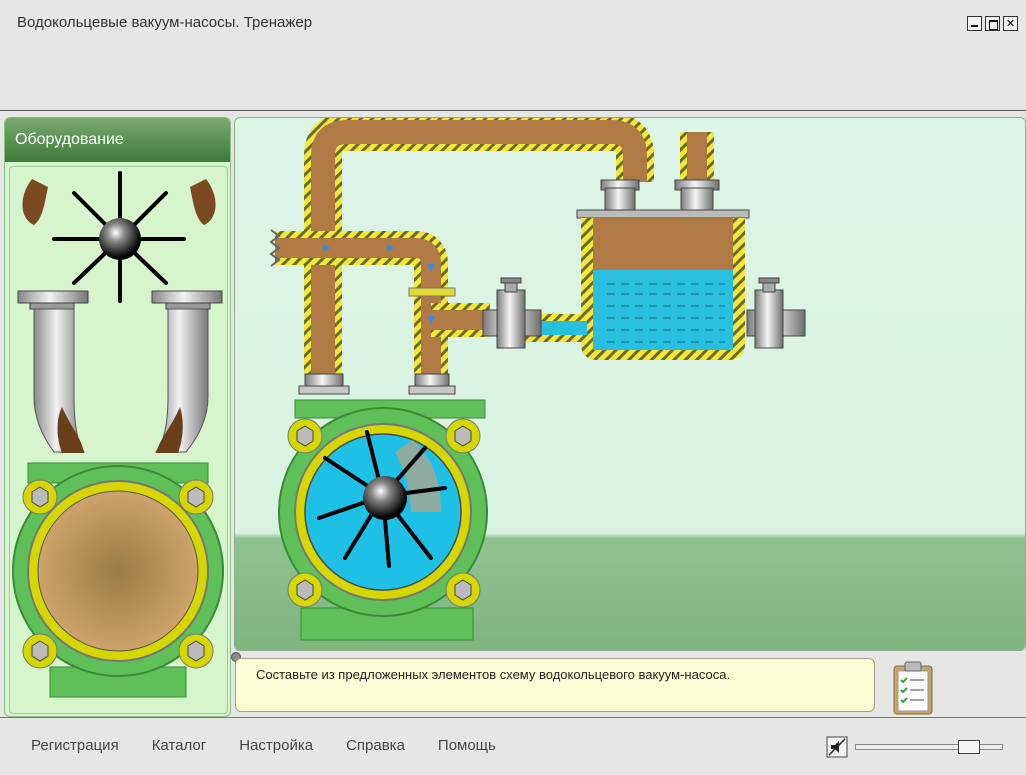  Describe the element at coordinates (179, 745) in the screenshot. I see `menu-catalog: Каталог` at that location.